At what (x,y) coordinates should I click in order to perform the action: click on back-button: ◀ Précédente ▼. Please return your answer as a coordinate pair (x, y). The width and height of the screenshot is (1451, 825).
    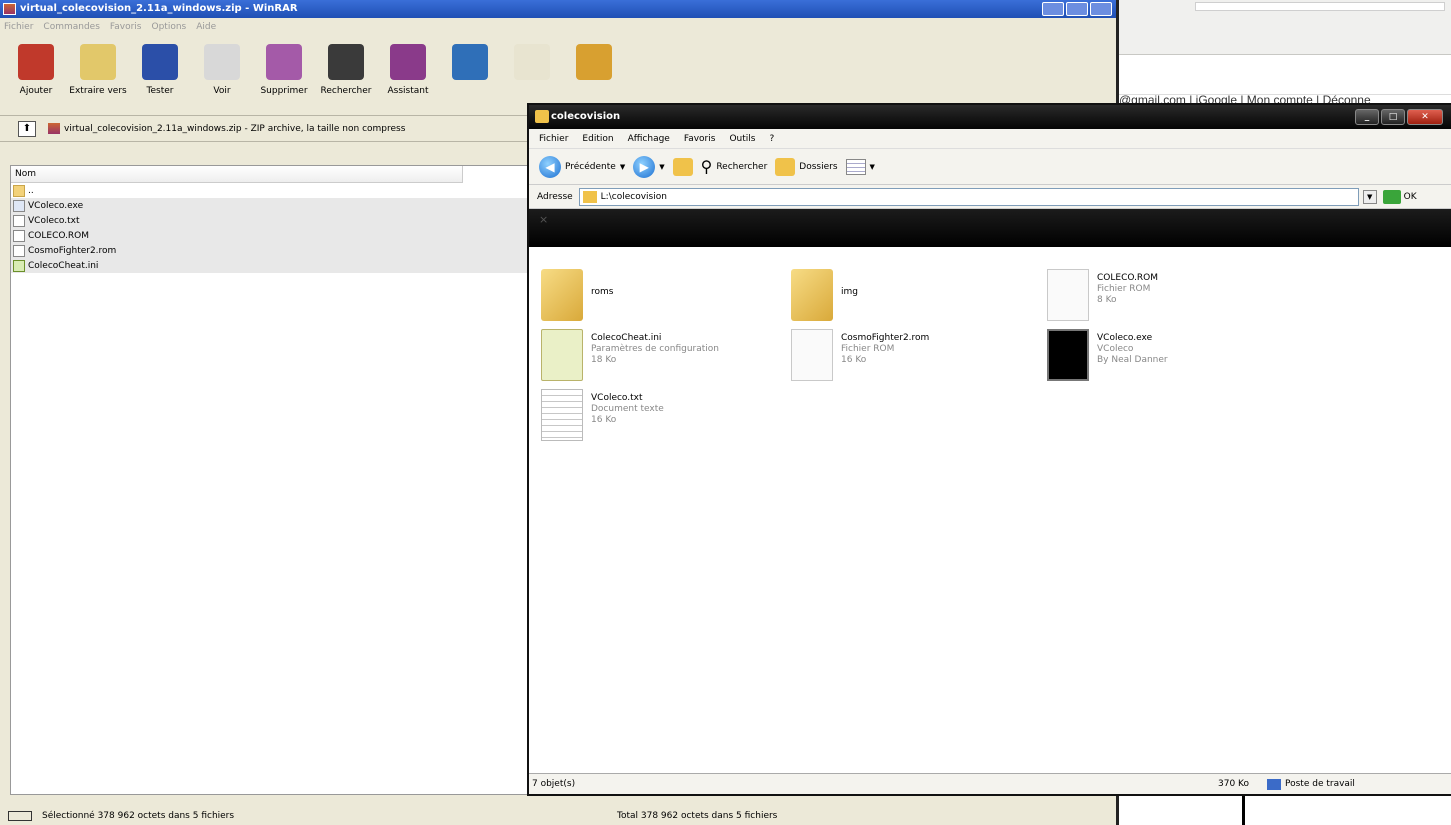
    Looking at the image, I should click on (582, 166).